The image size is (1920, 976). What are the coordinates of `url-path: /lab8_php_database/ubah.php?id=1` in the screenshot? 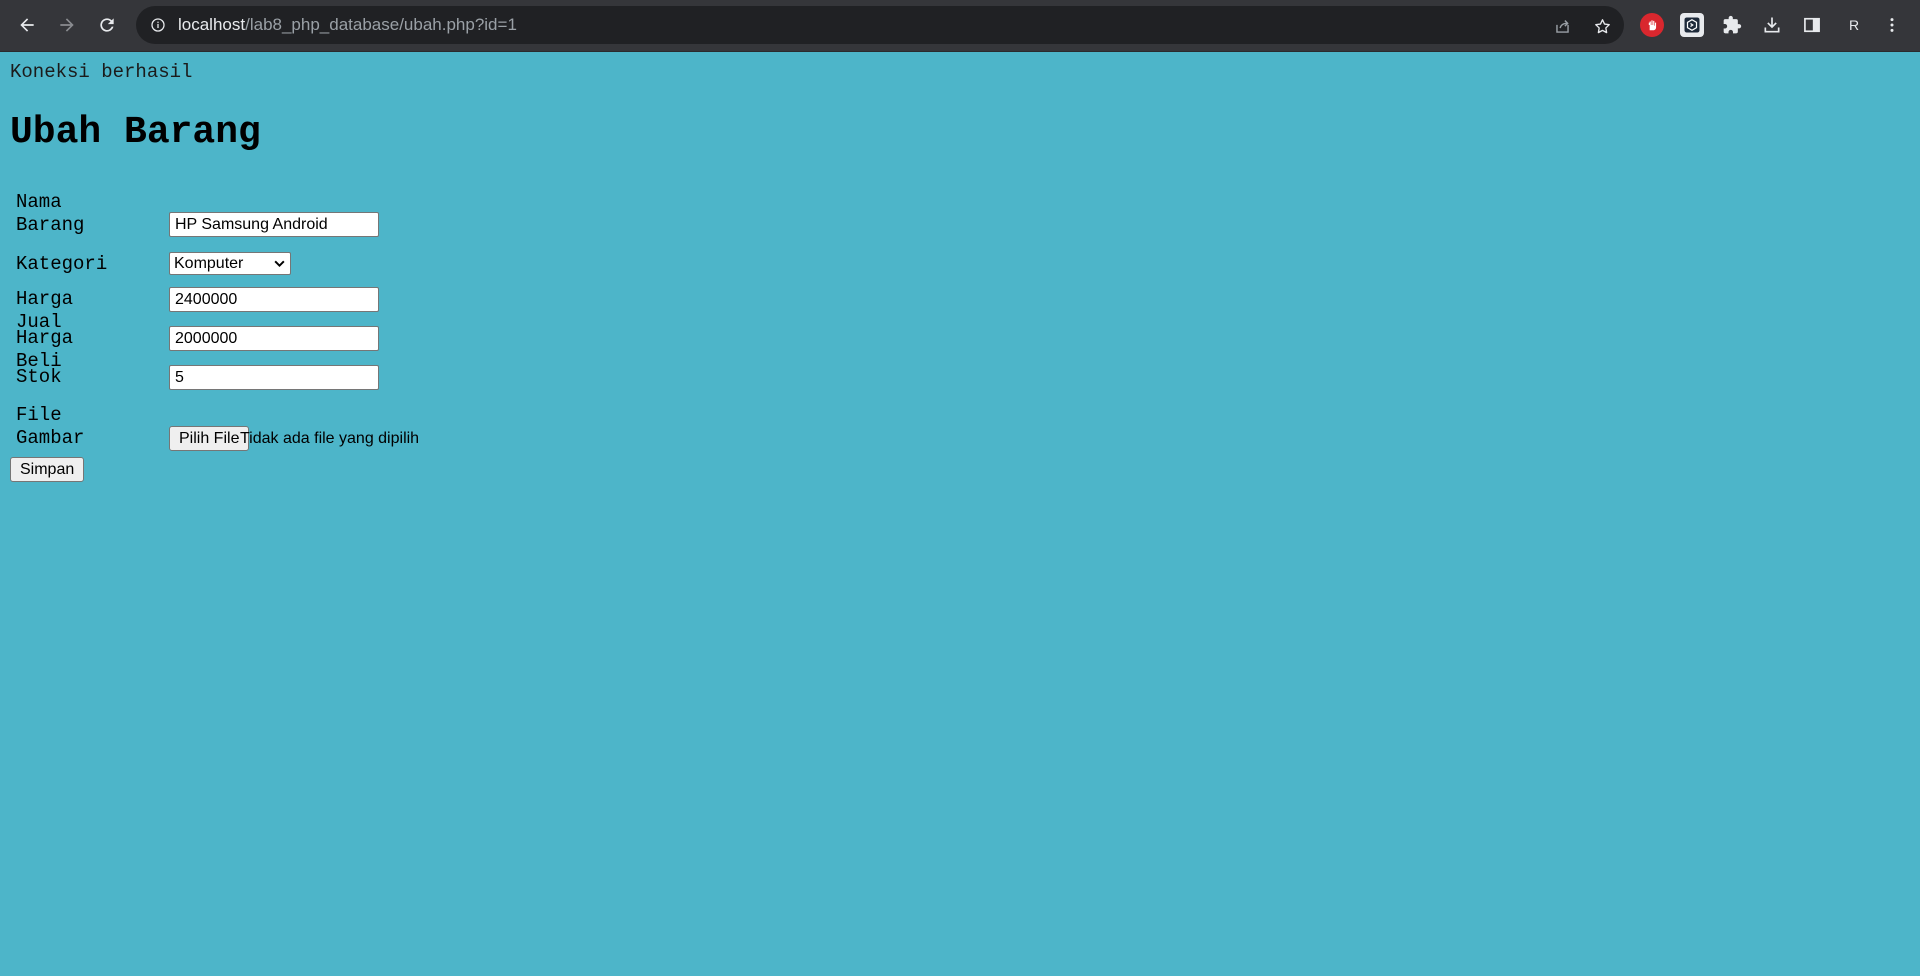 It's located at (381, 24).